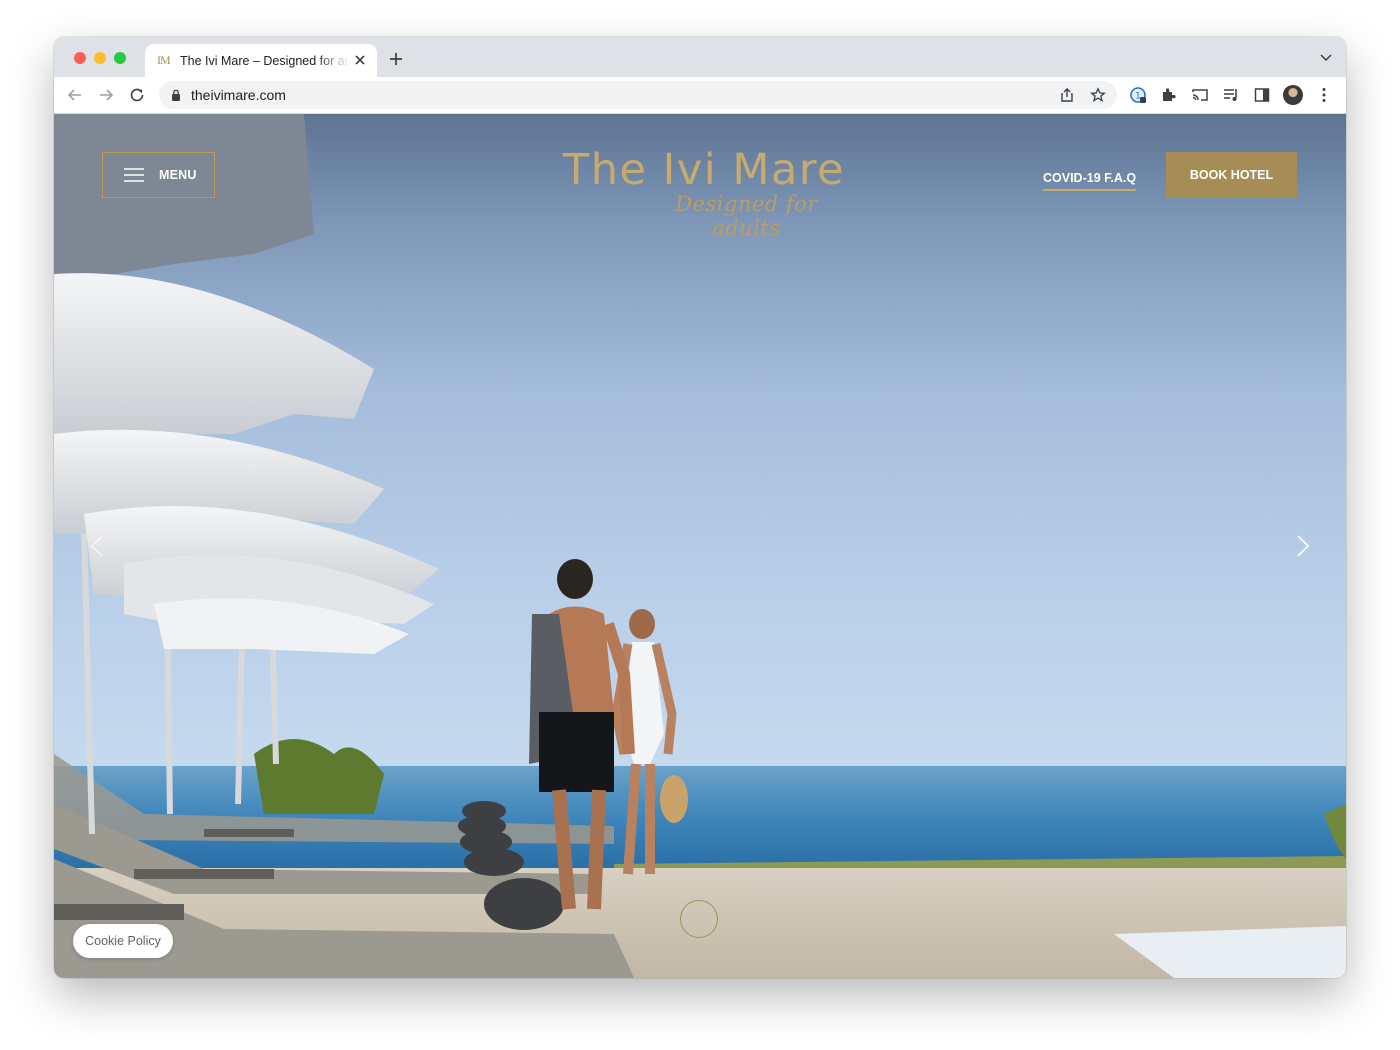 The width and height of the screenshot is (1400, 1050). I want to click on site-logo: The Ivi Mare Designed for adults, so click(704, 192).